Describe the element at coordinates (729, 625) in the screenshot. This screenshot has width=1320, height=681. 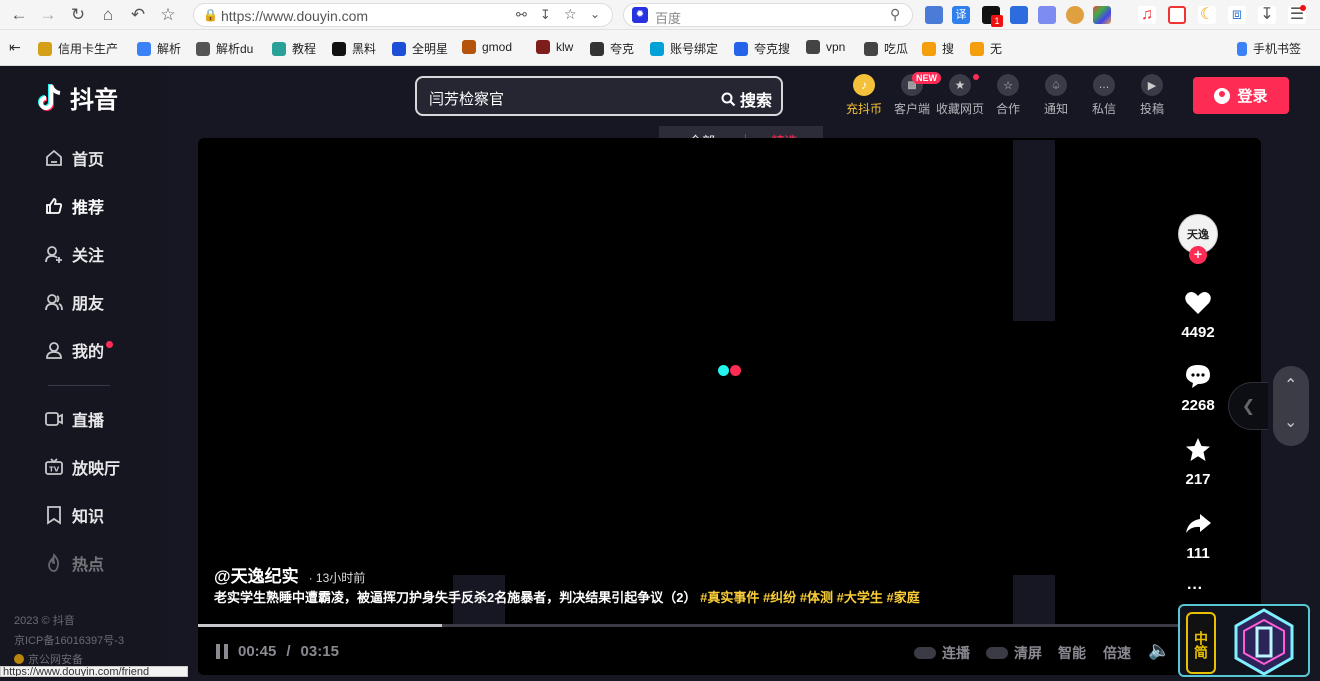
I see `progress-track` at that location.